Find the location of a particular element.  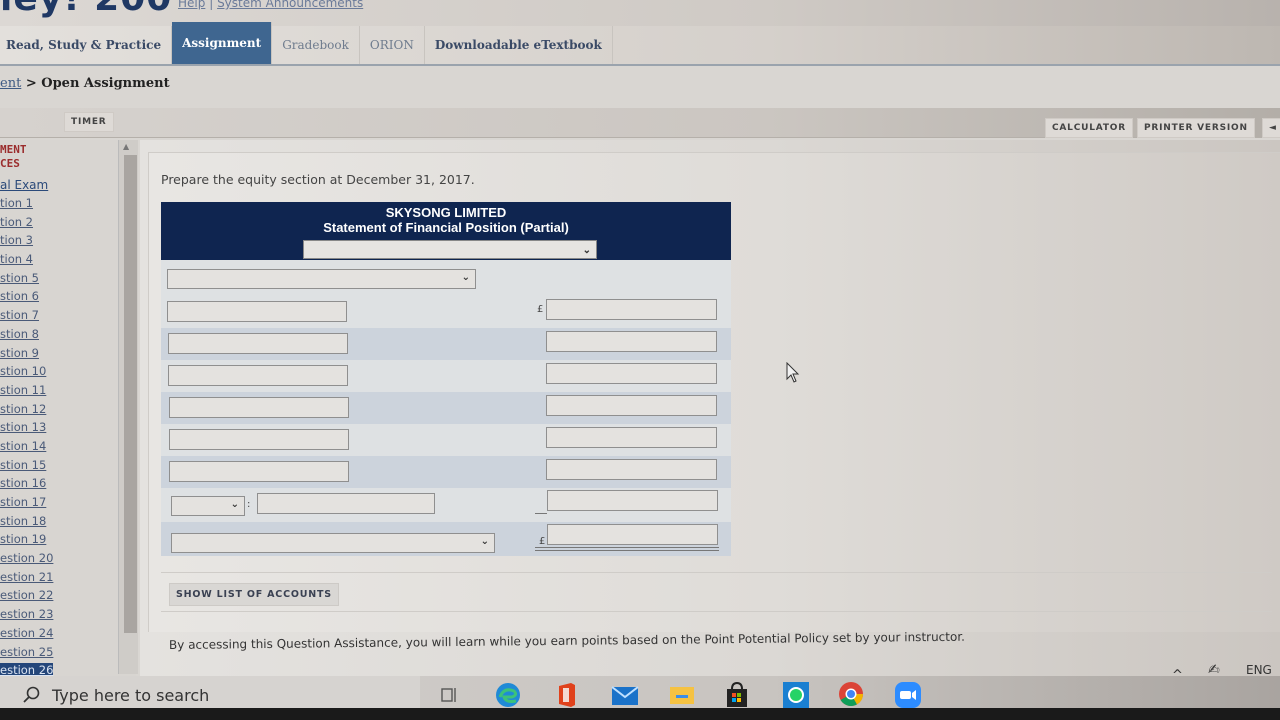

brand-logo: ley! 200 is located at coordinates (86, 9).